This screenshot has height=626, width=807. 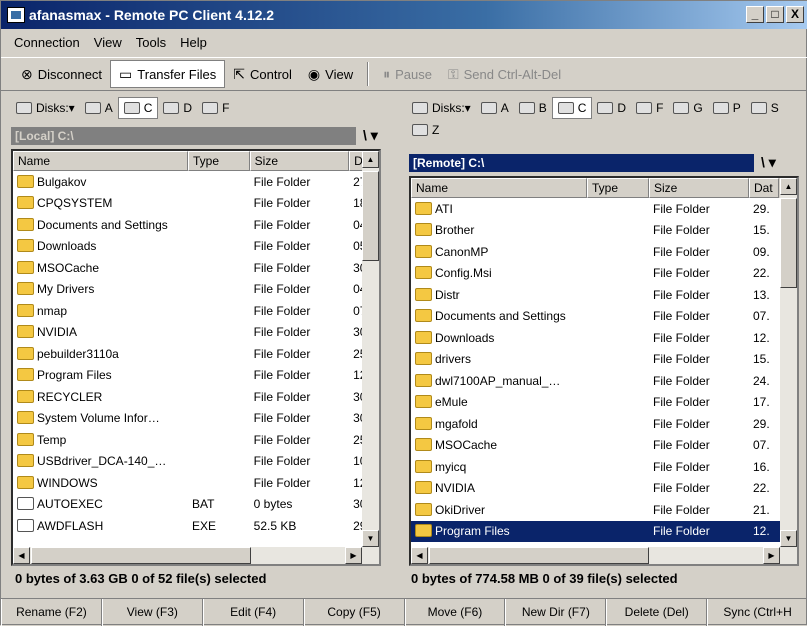 What do you see at coordinates (604, 489) in the screenshot?
I see `file-row: NVIDIA File Folder 22.` at bounding box center [604, 489].